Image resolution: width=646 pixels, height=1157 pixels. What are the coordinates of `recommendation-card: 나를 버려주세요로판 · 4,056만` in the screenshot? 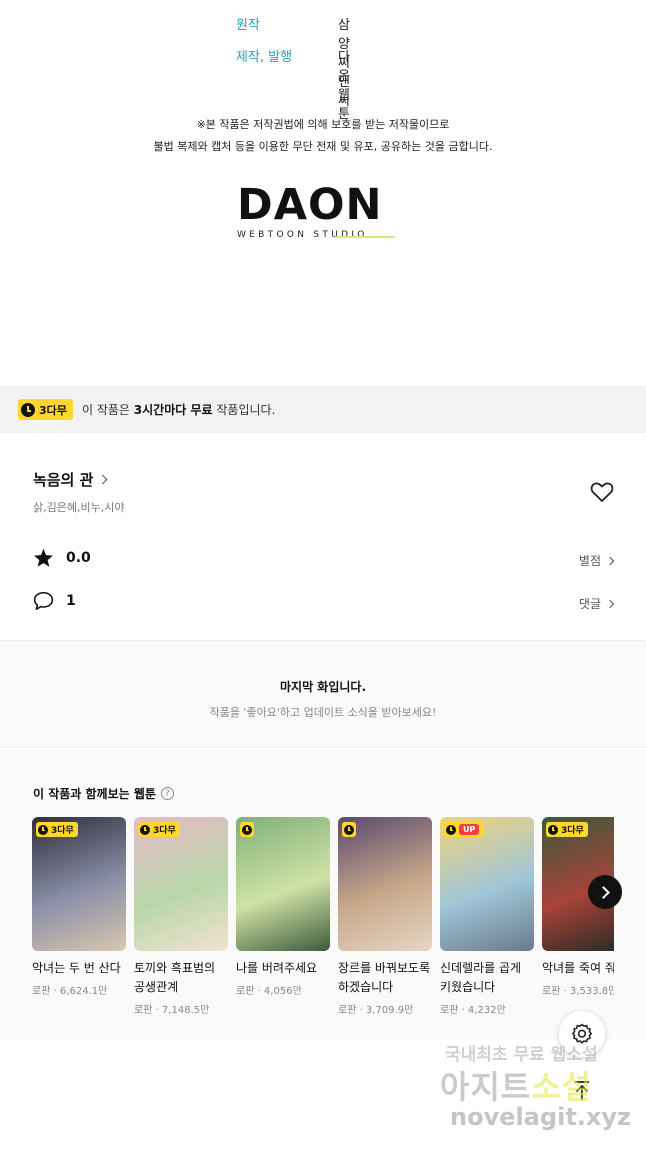 It's located at (283, 907).